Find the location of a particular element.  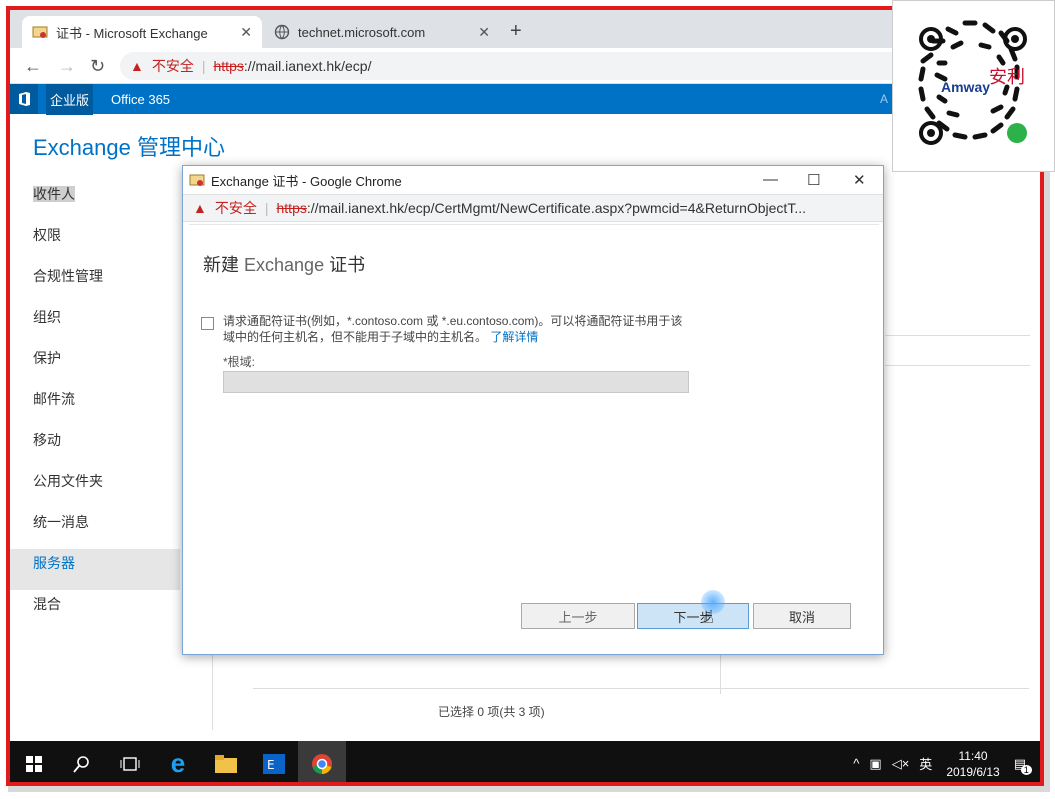

nav-item-public-folders: 公用文件夹 is located at coordinates (95, 487).